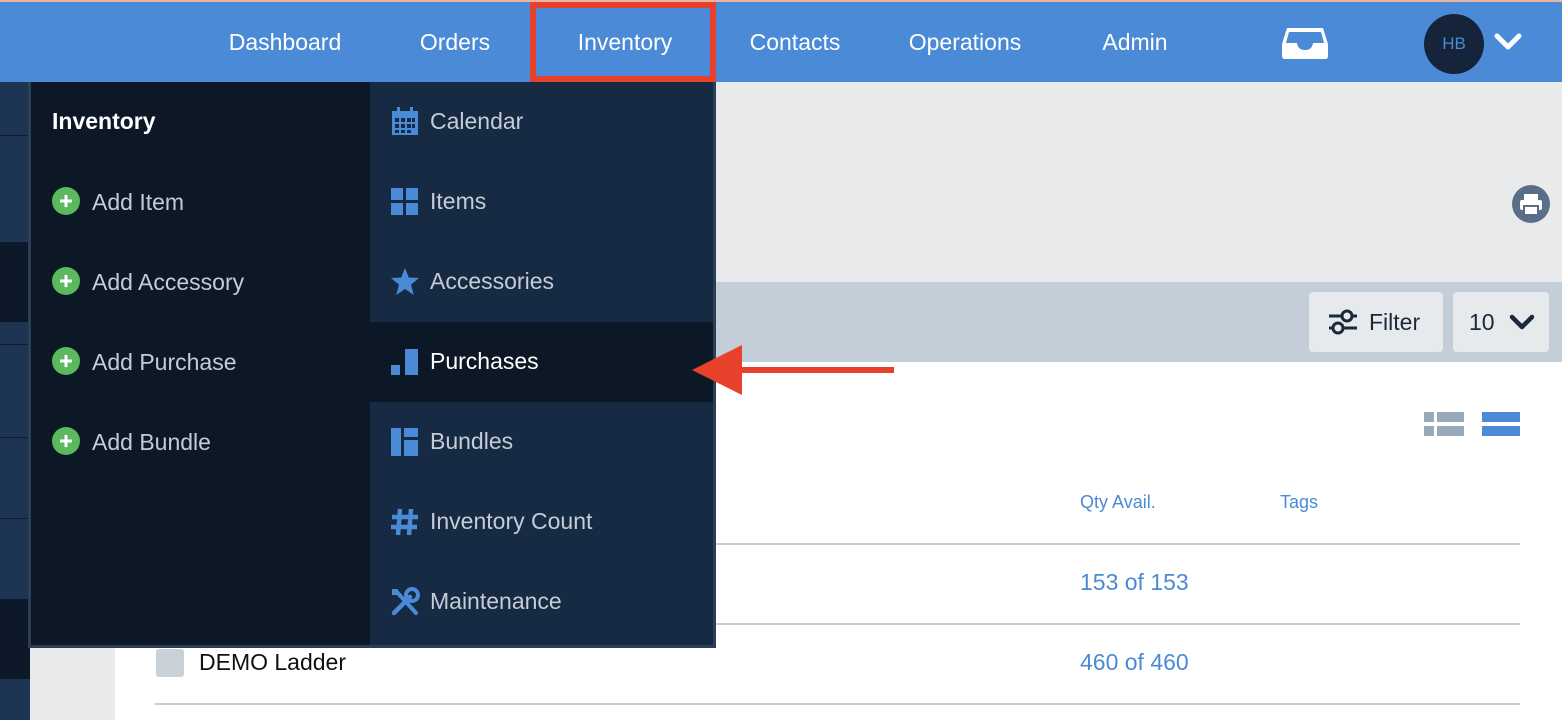  I want to click on menu-link-maintenance: Maintenance, so click(541, 602).